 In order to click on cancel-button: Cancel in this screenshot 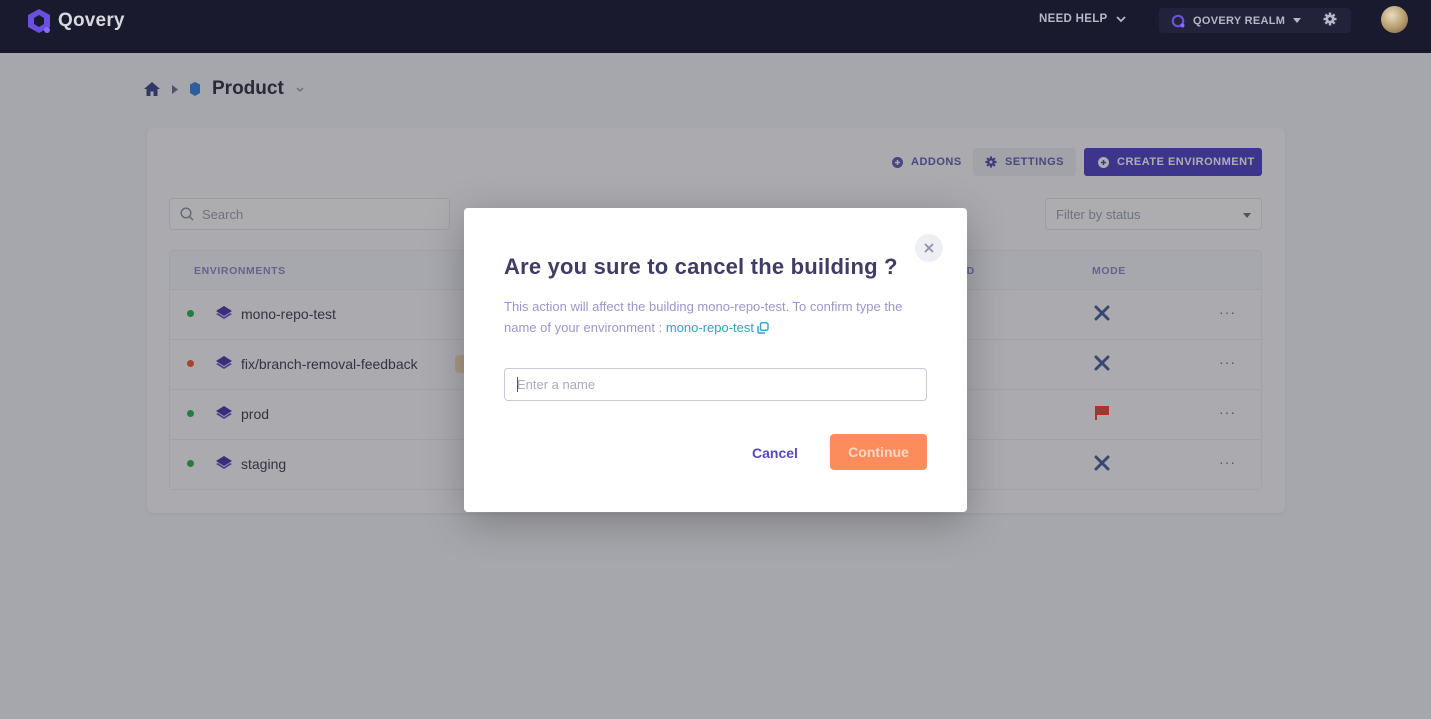, I will do `click(775, 453)`.